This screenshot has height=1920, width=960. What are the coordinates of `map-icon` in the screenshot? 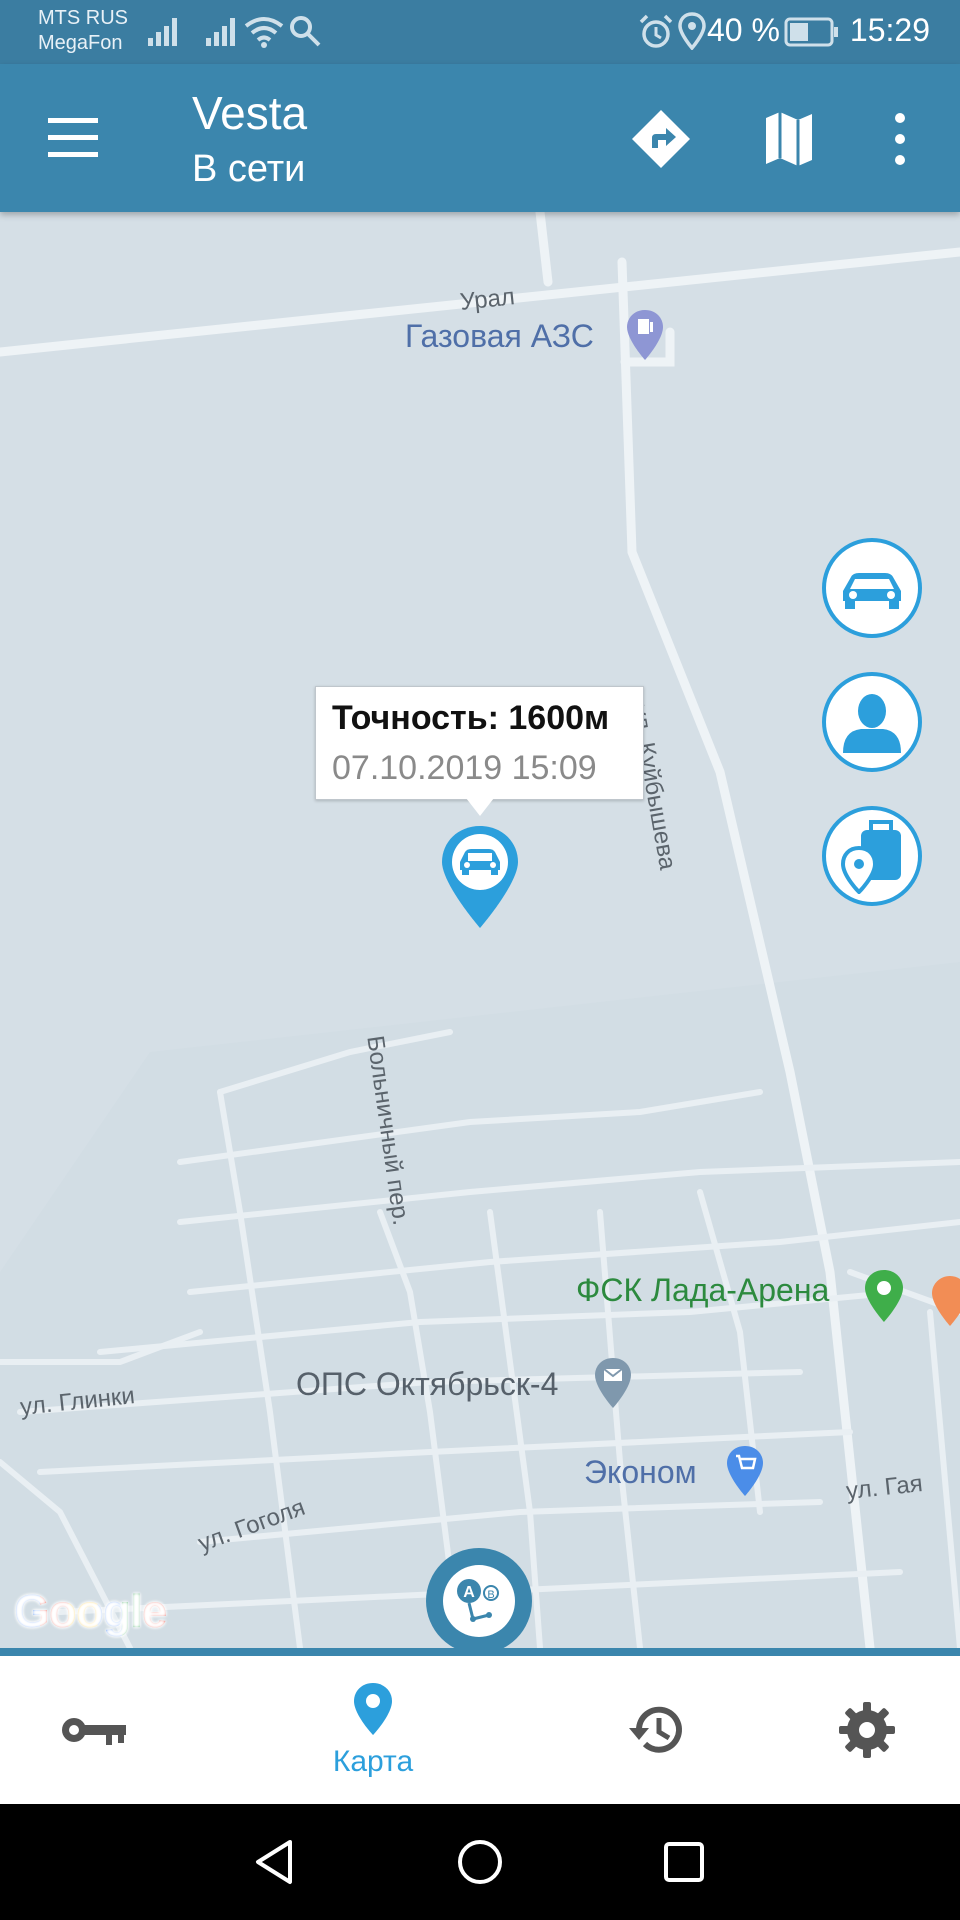 It's located at (789, 139).